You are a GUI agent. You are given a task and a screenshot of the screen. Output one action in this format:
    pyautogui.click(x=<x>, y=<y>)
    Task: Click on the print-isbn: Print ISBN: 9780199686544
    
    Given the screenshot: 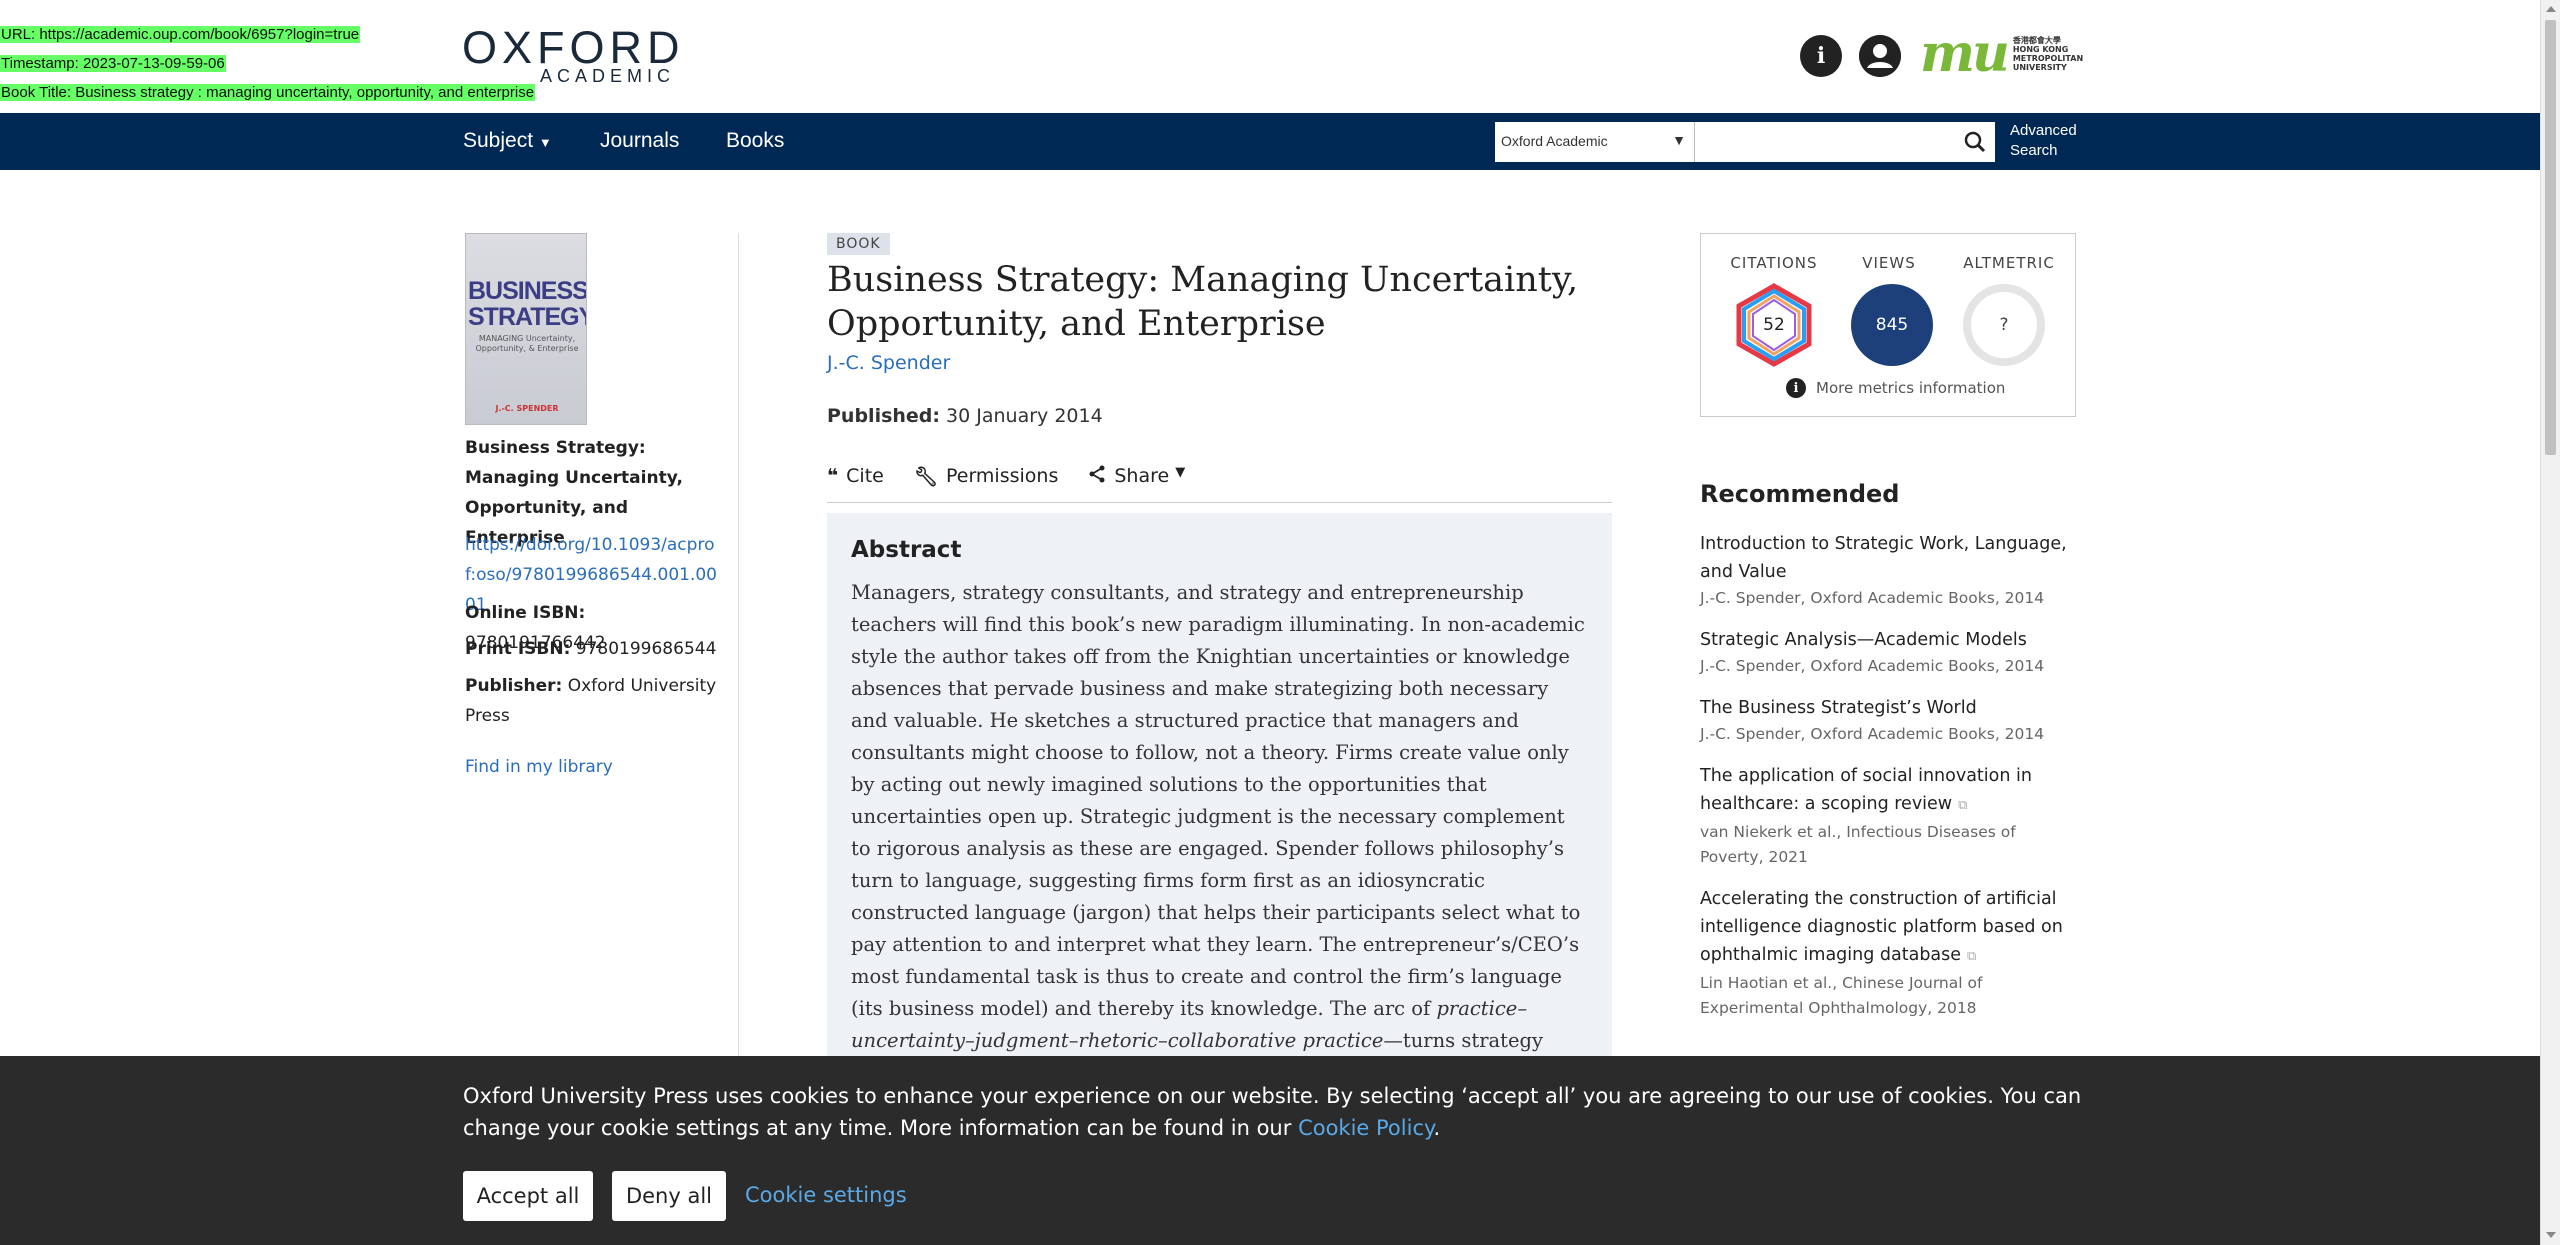 What is the action you would take?
    pyautogui.click(x=591, y=649)
    